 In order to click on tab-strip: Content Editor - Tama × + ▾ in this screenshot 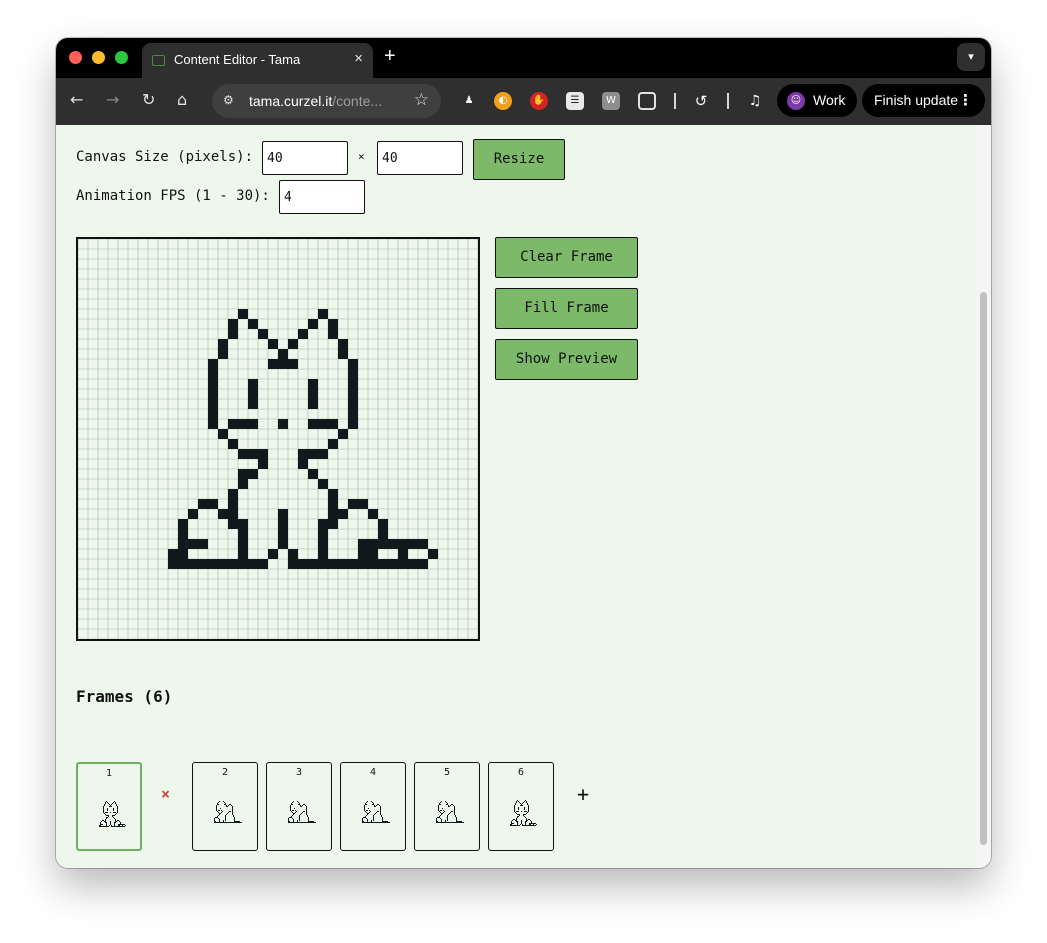, I will do `click(523, 58)`.